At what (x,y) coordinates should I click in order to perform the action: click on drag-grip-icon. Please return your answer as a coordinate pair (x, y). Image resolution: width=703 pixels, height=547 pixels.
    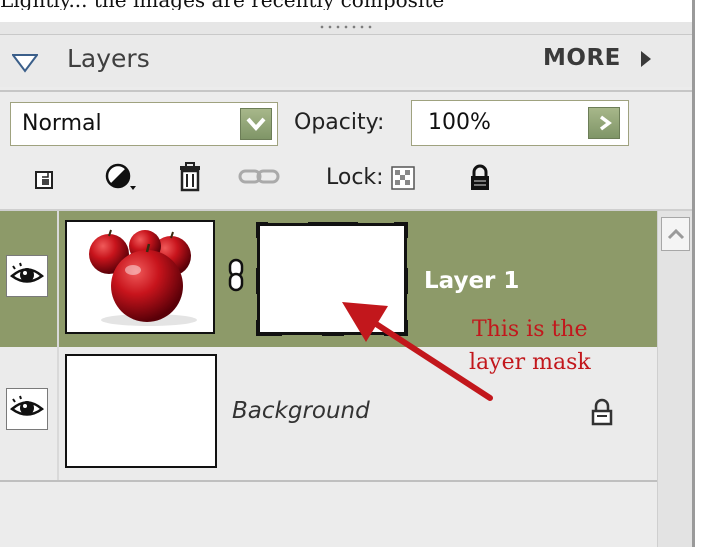
    Looking at the image, I should click on (346, 27).